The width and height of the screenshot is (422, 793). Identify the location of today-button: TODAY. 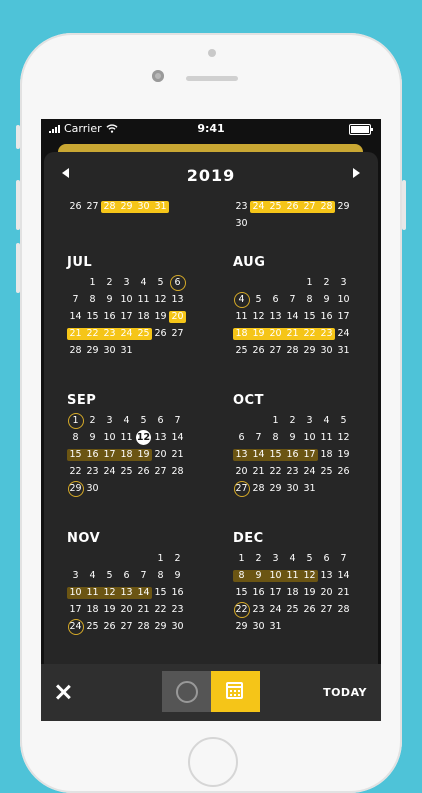
(345, 692).